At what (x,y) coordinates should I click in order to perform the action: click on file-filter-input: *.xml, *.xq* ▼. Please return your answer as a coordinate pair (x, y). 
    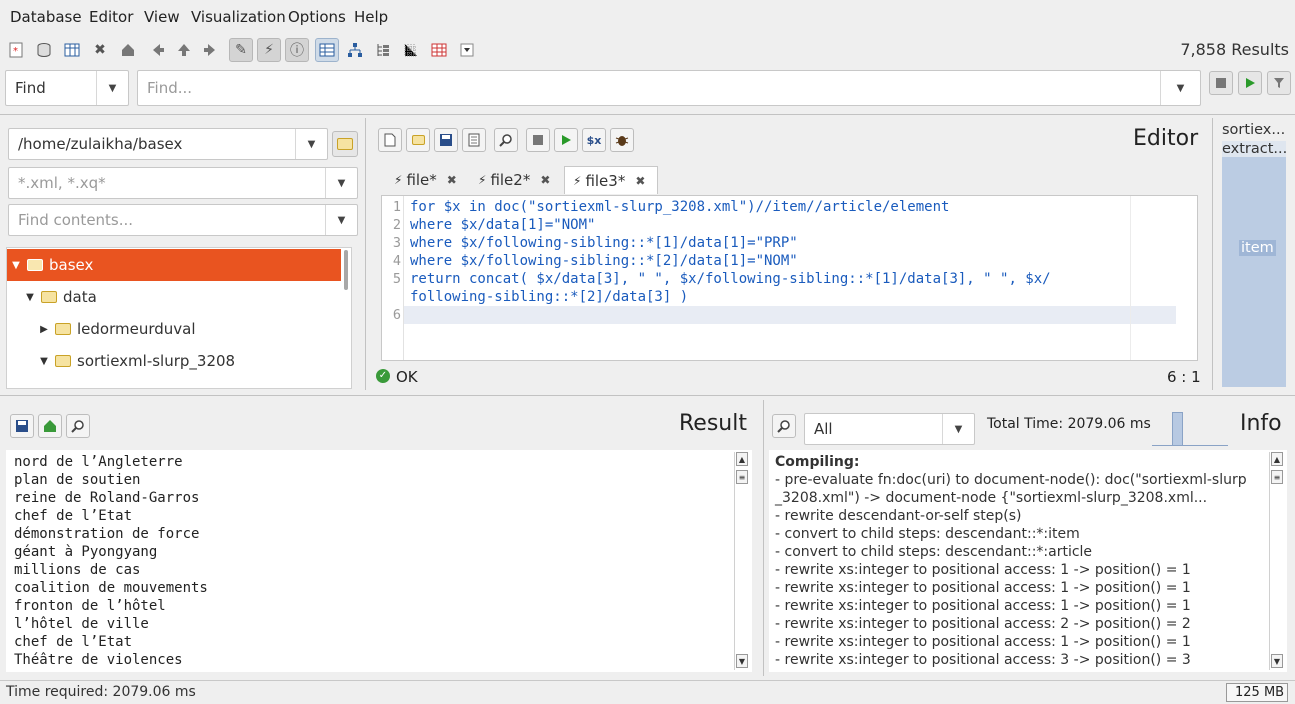
    Looking at the image, I should click on (183, 183).